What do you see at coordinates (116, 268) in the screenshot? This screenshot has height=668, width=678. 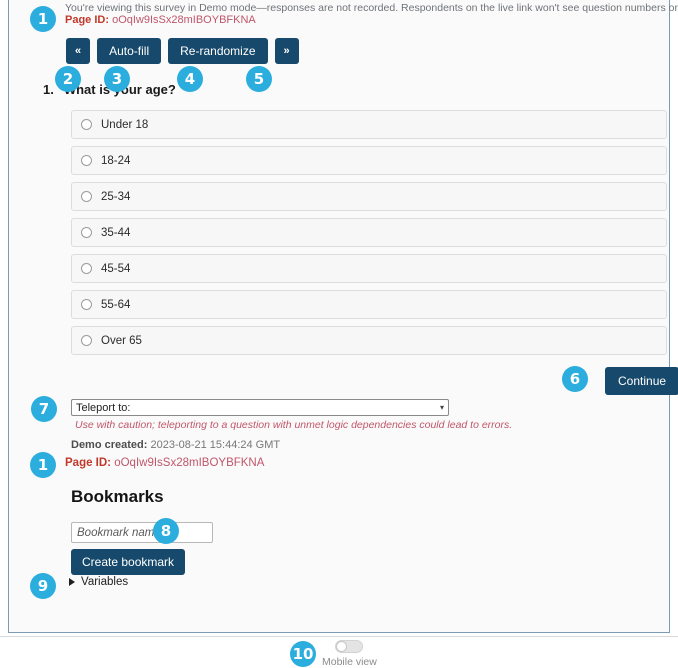 I see `answer-option-label: 45-54` at bounding box center [116, 268].